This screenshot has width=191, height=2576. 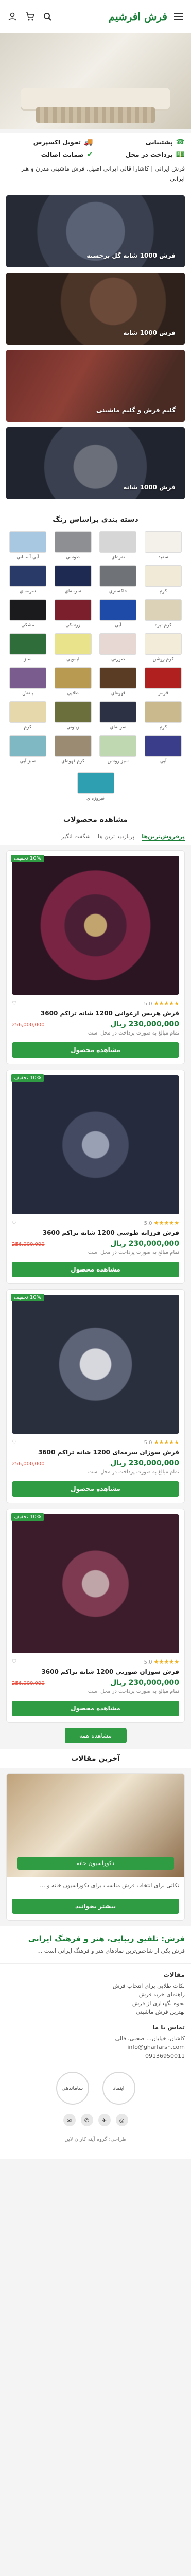 I want to click on color-swatch: طلایی, so click(x=73, y=681).